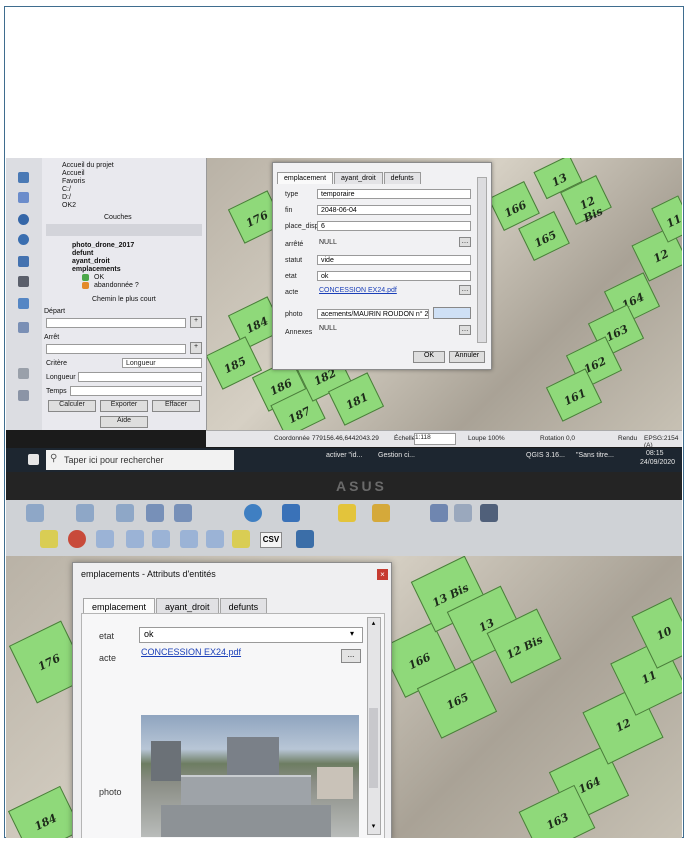  Describe the element at coordinates (196, 348) in the screenshot. I see `arret-pick-button: +` at that location.